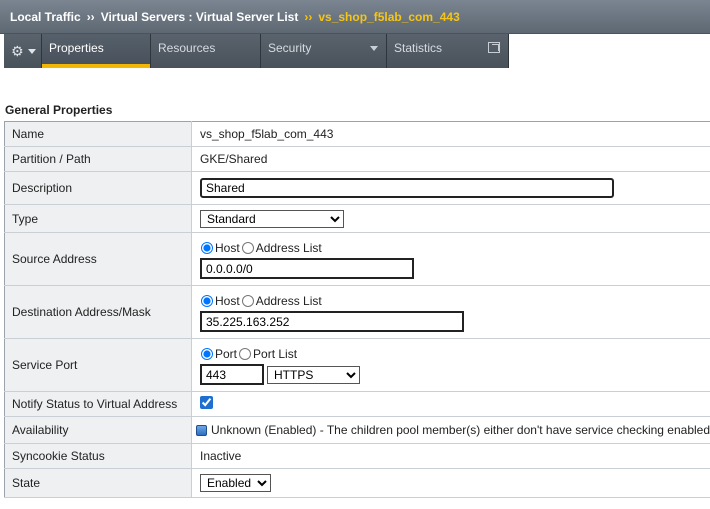  Describe the element at coordinates (494, 47) in the screenshot. I see `popout-icon` at that location.